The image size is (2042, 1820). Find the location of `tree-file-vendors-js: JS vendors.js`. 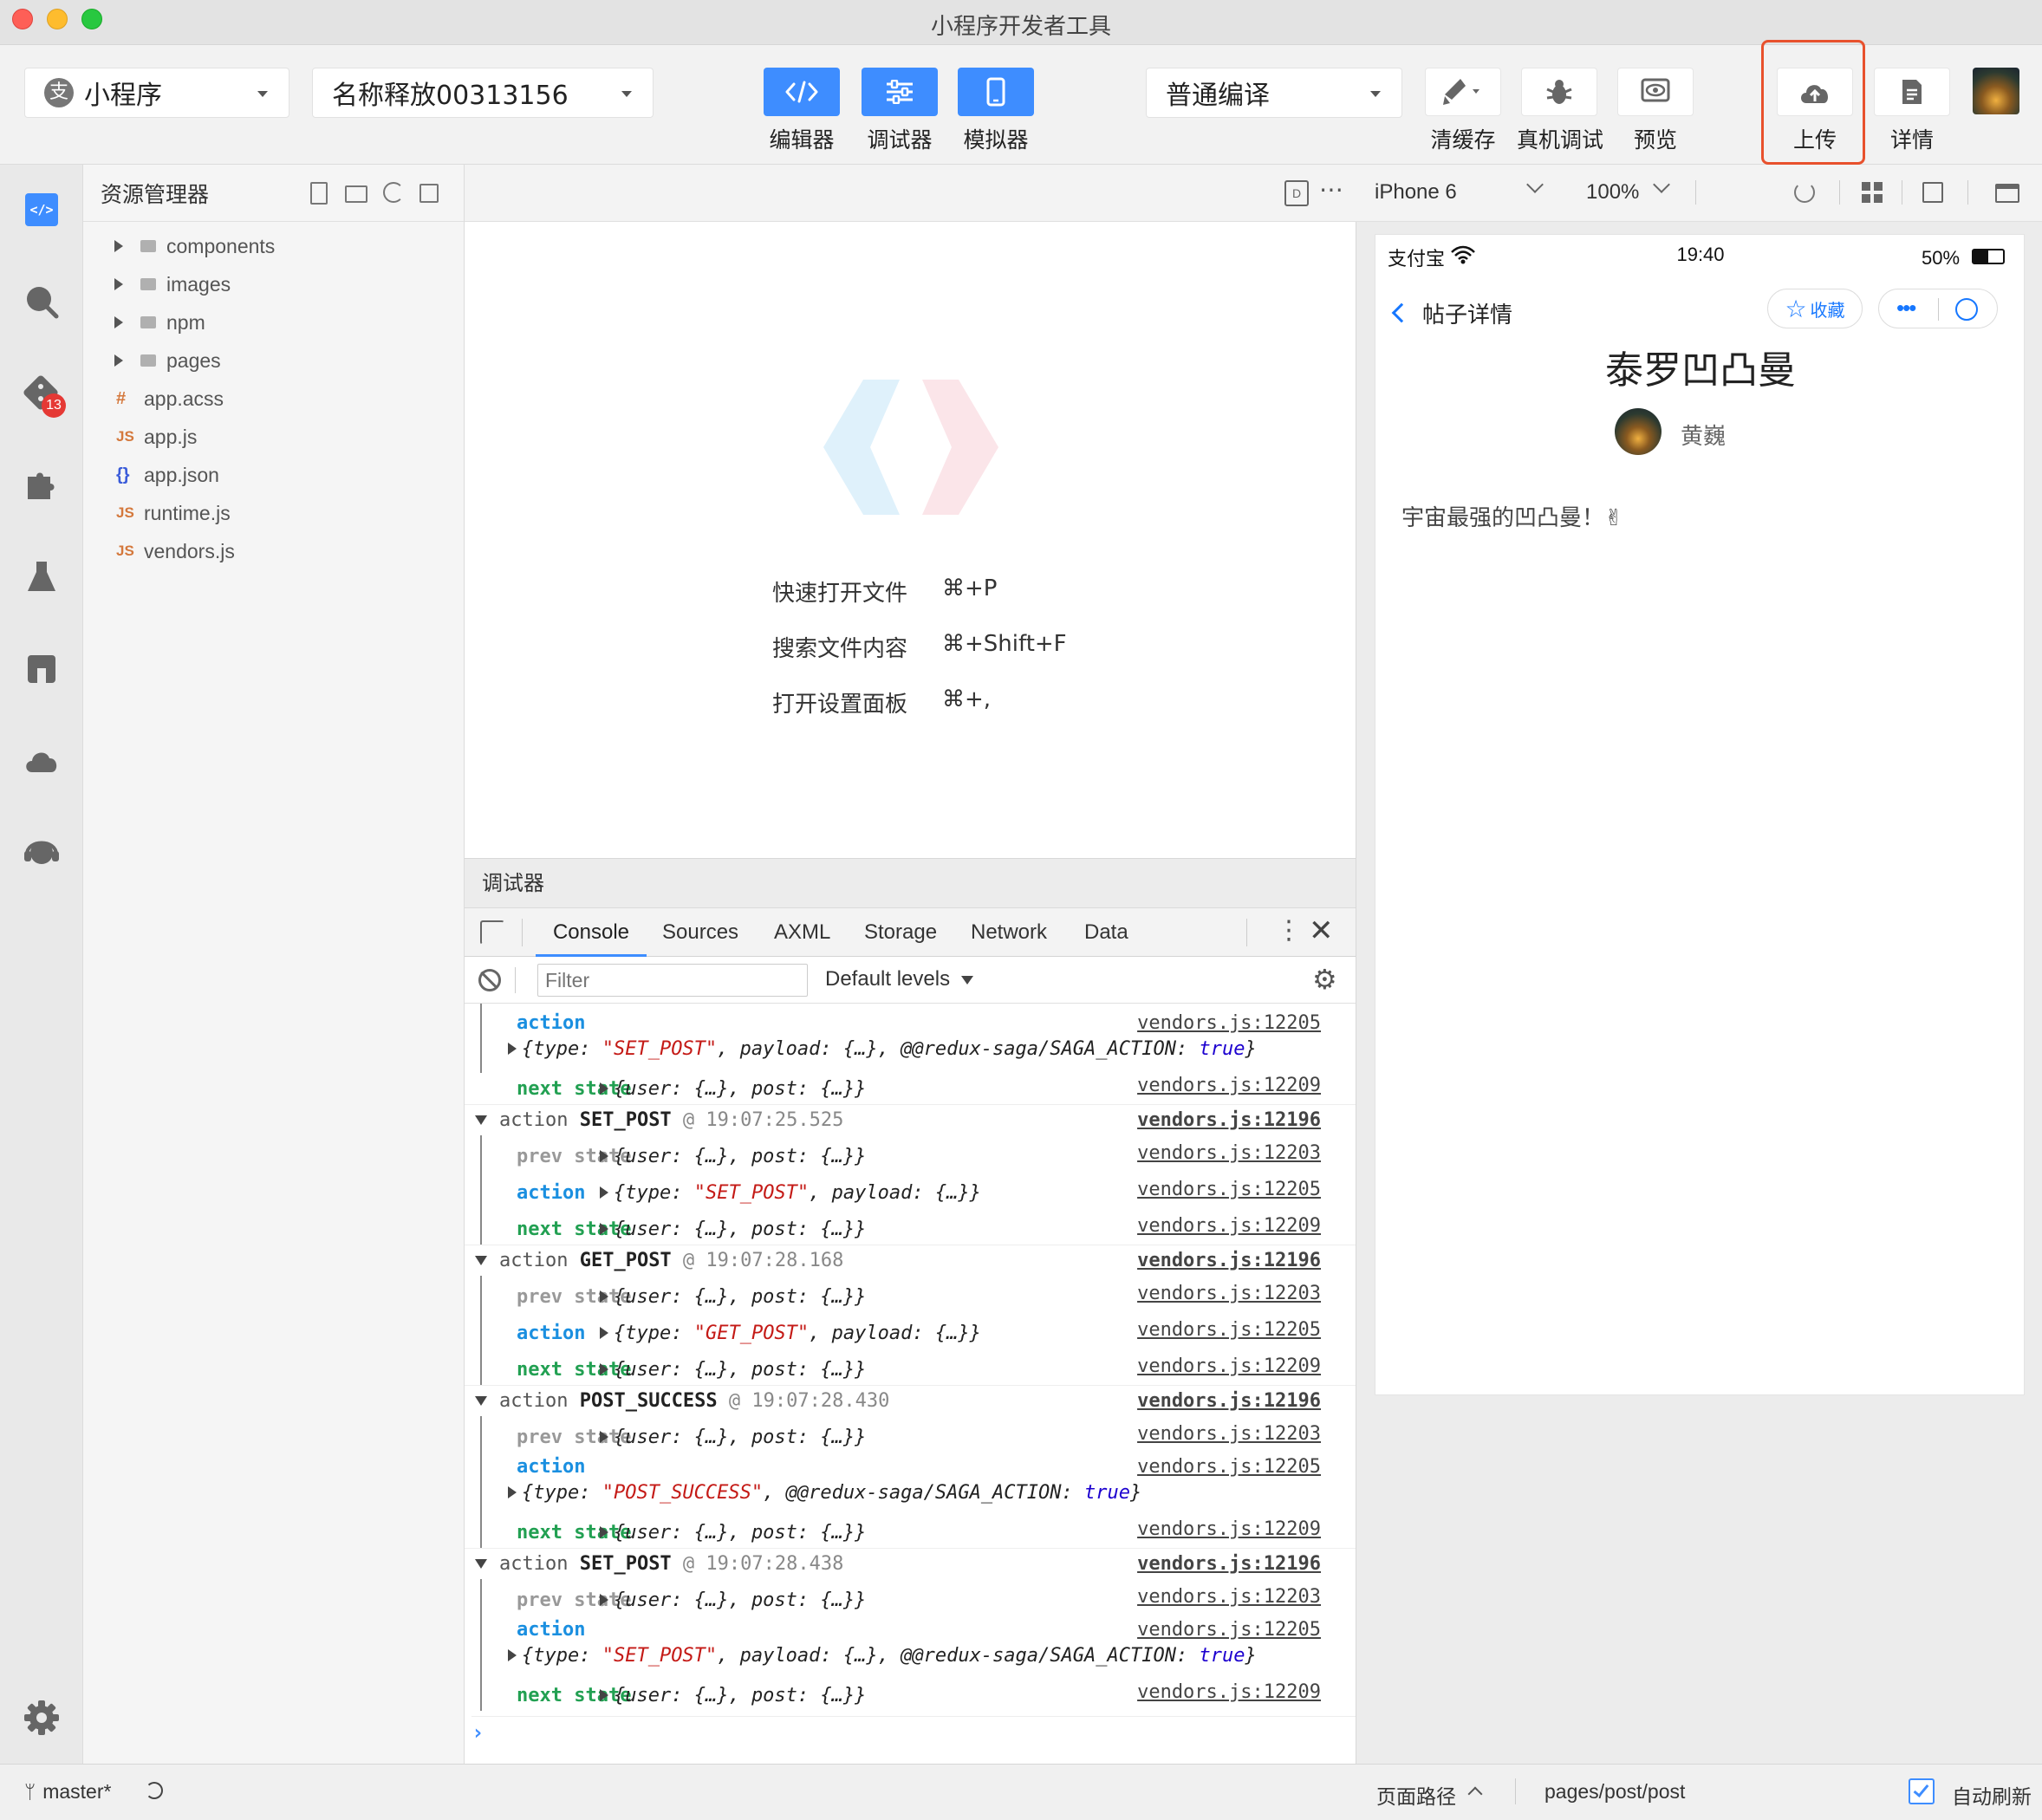

tree-file-vendors-js: JS vendors.js is located at coordinates (273, 551).